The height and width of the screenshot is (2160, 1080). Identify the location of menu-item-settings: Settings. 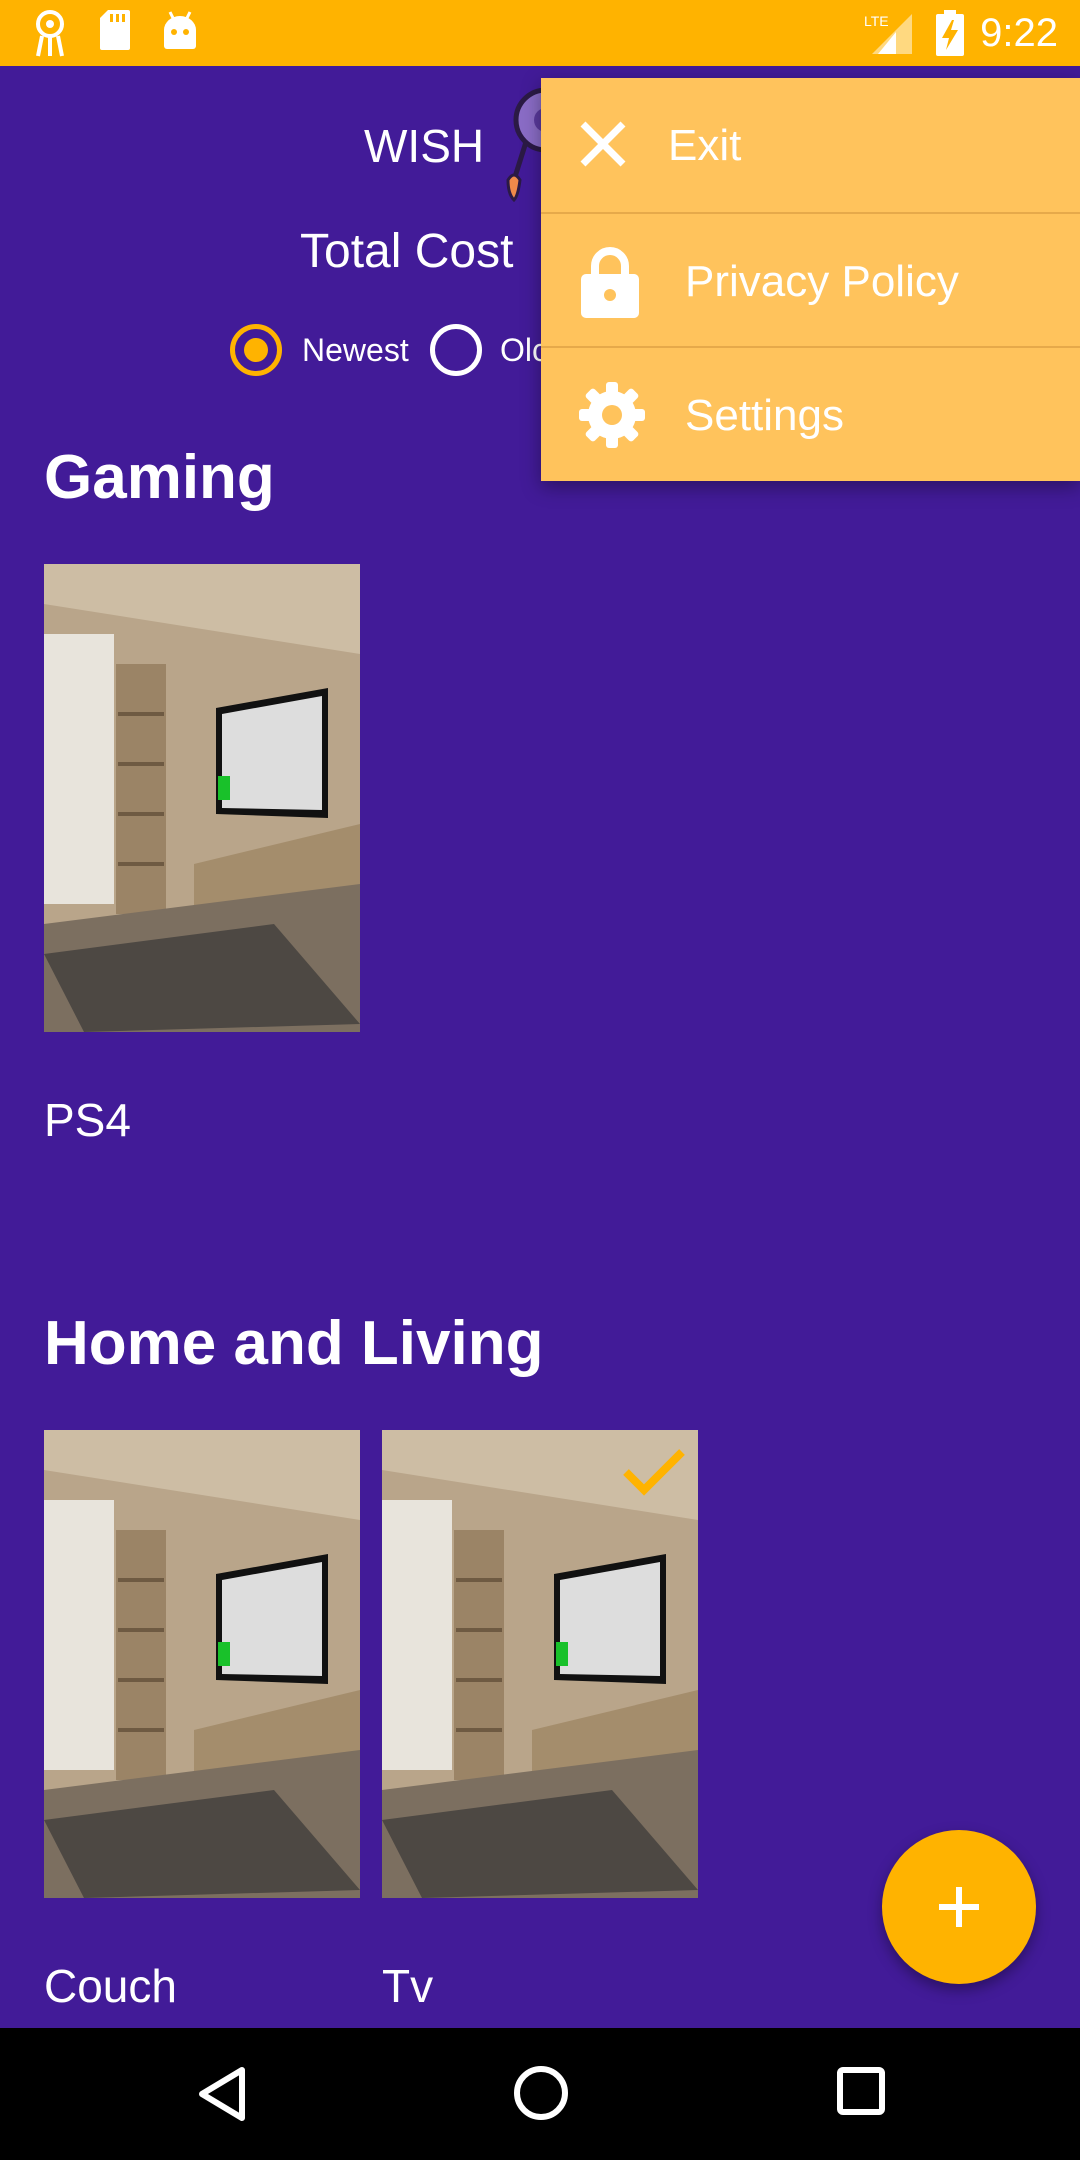
(810, 414).